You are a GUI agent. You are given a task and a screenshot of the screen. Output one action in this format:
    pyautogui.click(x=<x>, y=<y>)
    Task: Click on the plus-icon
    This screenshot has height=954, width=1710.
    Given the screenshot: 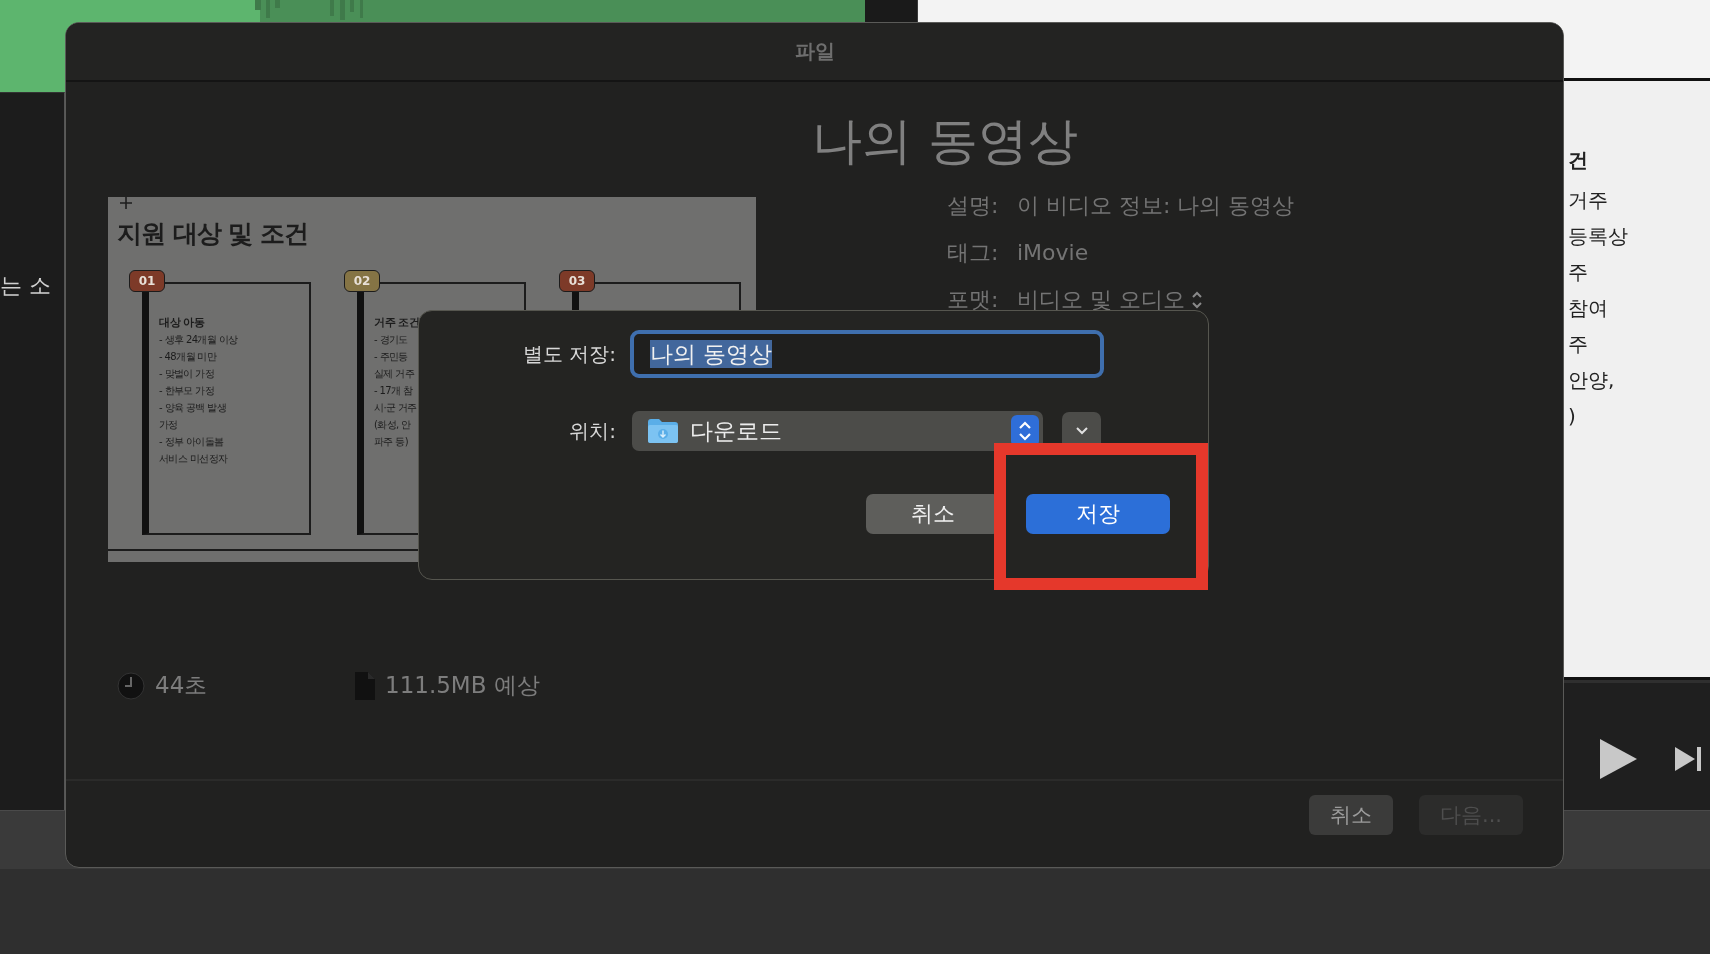 What is the action you would take?
    pyautogui.click(x=126, y=203)
    